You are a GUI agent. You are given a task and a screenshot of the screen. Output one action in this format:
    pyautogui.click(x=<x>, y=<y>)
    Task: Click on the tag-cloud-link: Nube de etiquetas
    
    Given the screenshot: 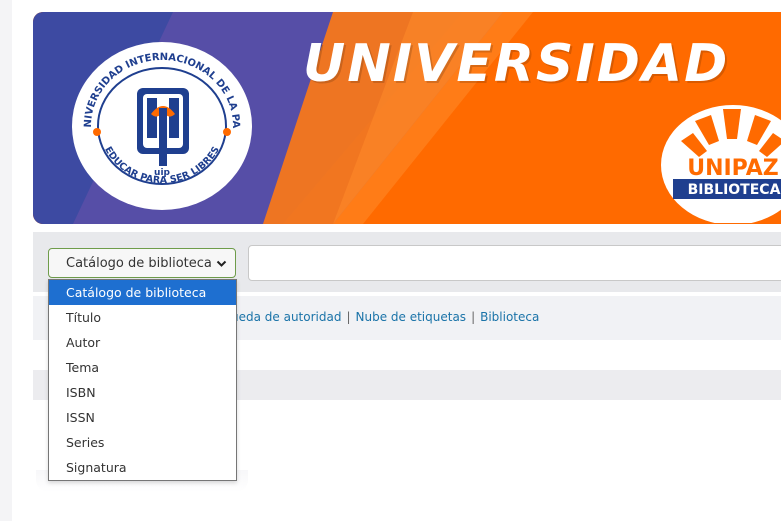 What is the action you would take?
    pyautogui.click(x=411, y=317)
    